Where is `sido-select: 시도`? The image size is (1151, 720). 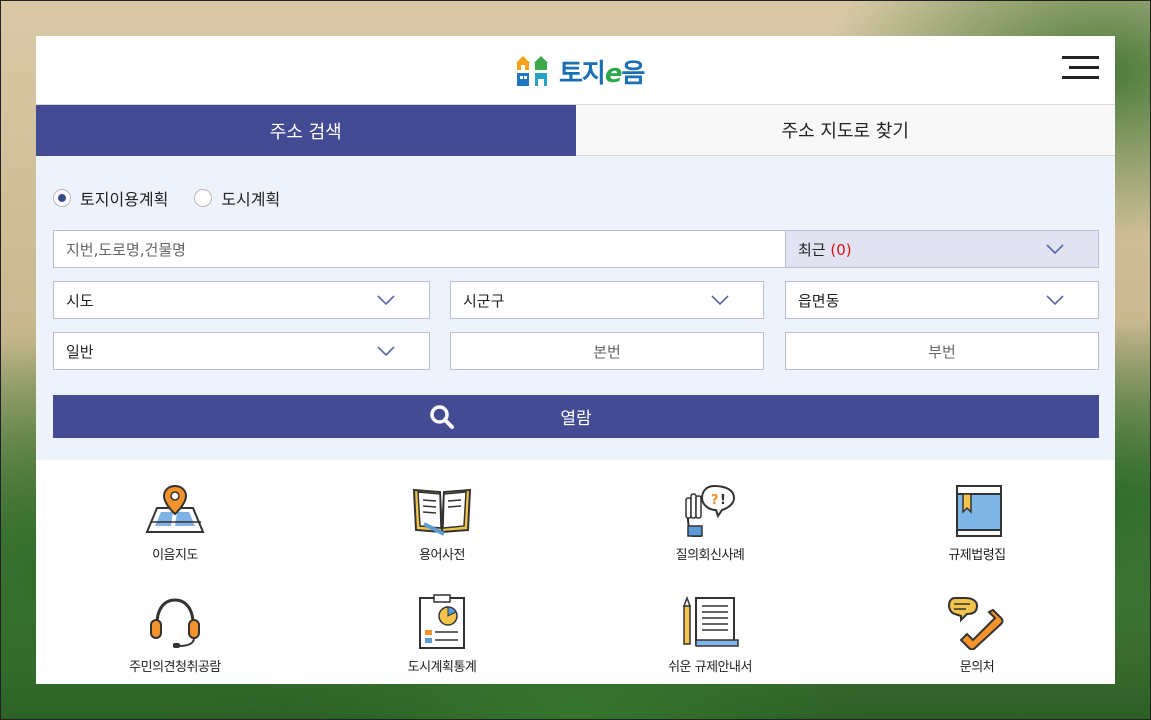 sido-select: 시도 is located at coordinates (241, 300).